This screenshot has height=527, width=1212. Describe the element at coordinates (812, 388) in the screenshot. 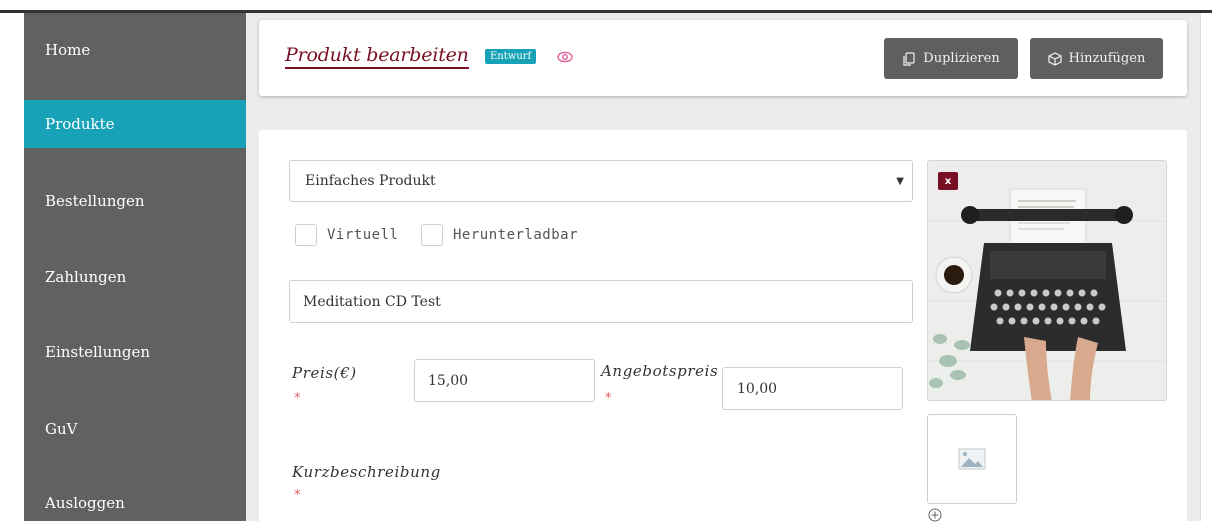

I see `sale-price-input: 10,00` at that location.